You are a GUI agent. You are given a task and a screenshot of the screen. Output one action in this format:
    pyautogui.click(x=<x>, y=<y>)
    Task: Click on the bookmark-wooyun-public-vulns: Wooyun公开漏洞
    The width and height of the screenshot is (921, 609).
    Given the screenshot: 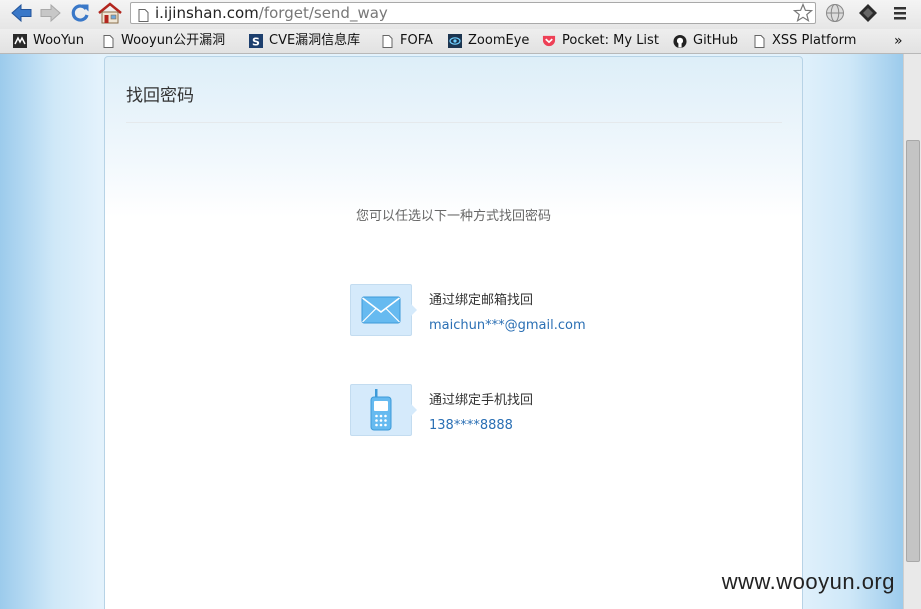 What is the action you would take?
    pyautogui.click(x=169, y=41)
    